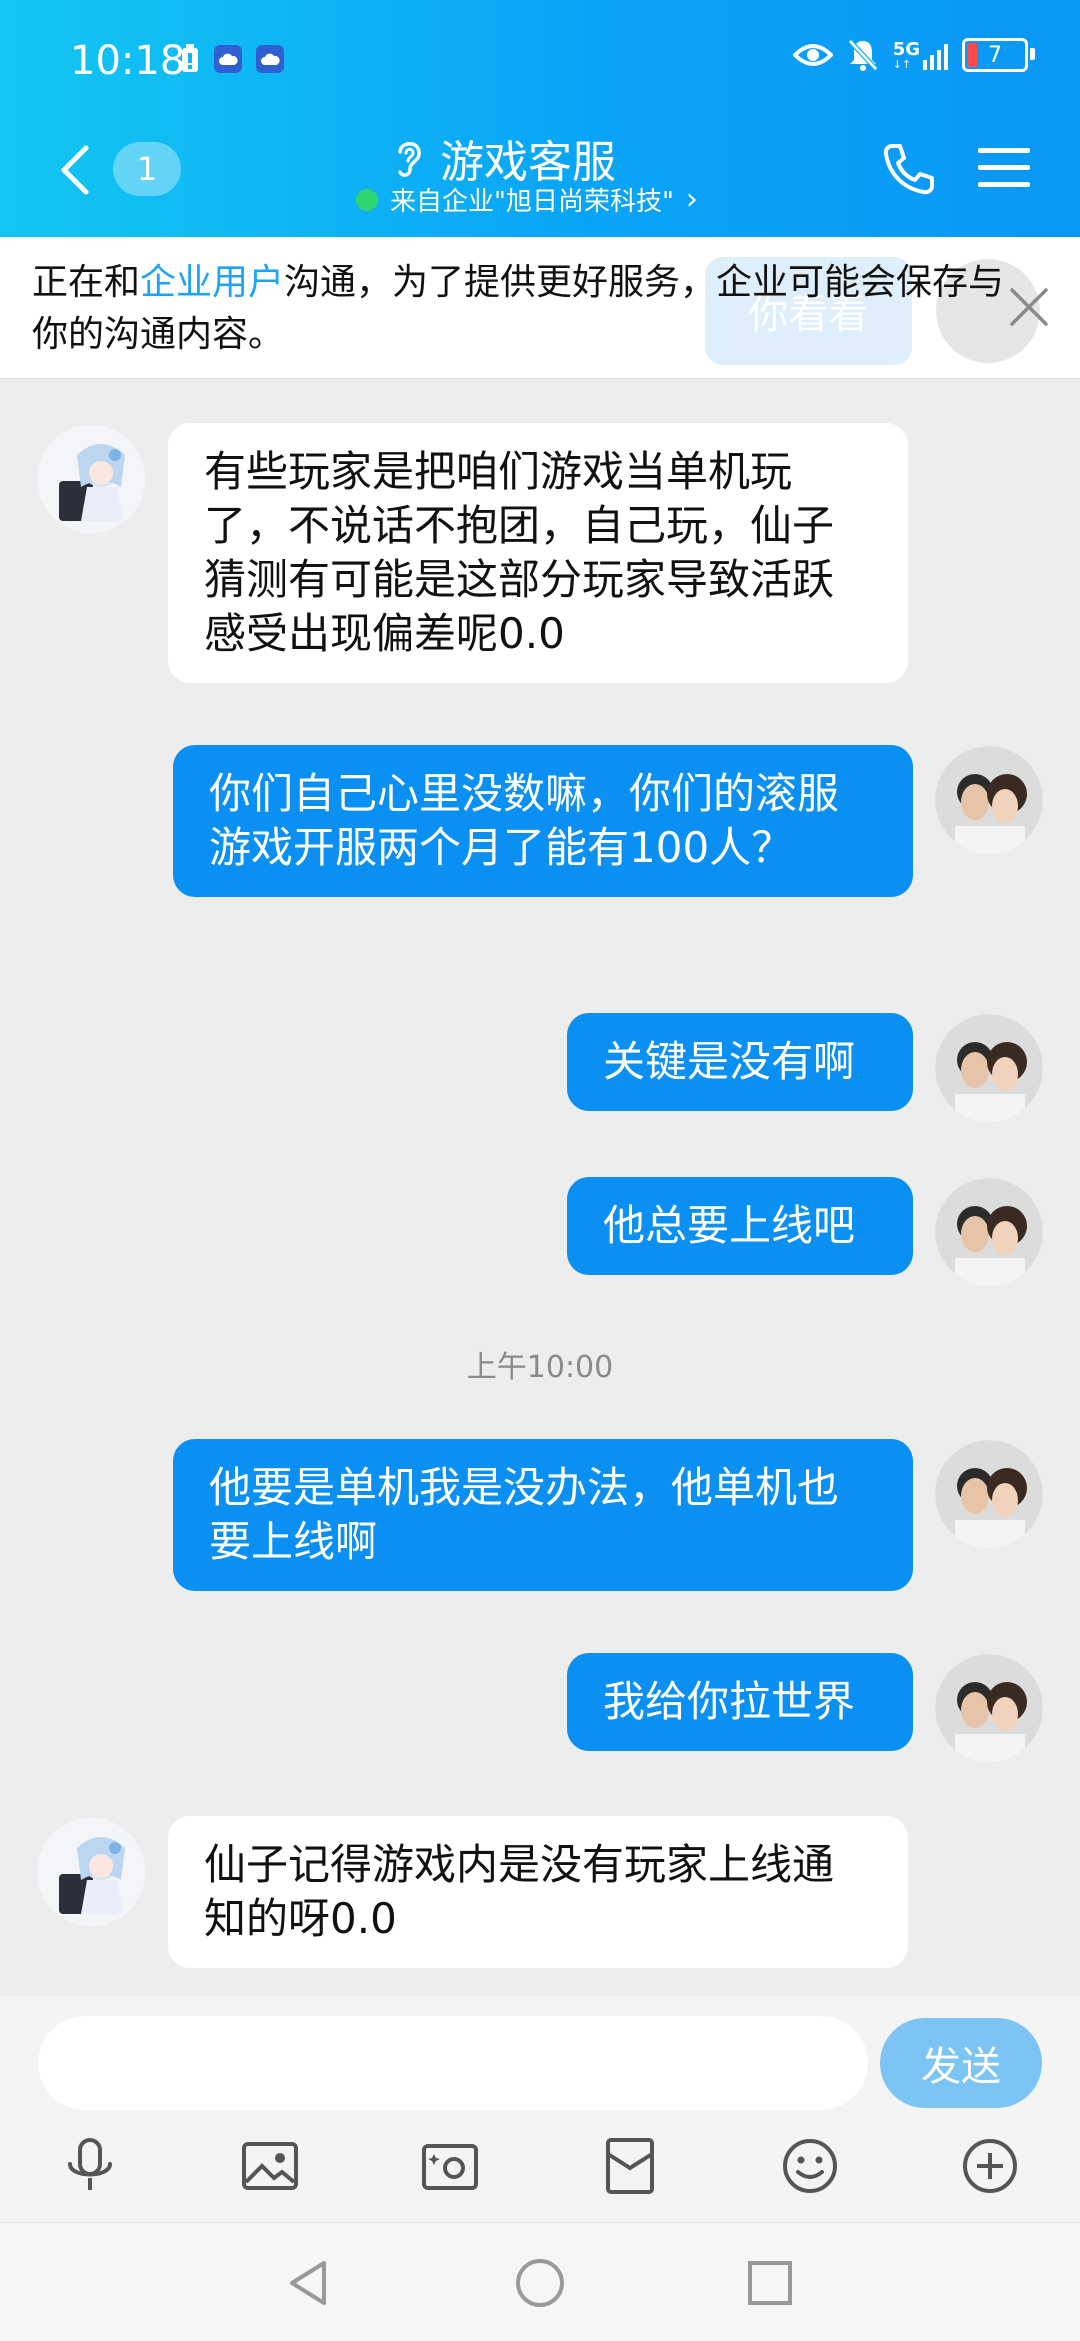 This screenshot has width=1080, height=2341. I want to click on company-label: 来自企业"旭日尚荣科技", so click(532, 202).